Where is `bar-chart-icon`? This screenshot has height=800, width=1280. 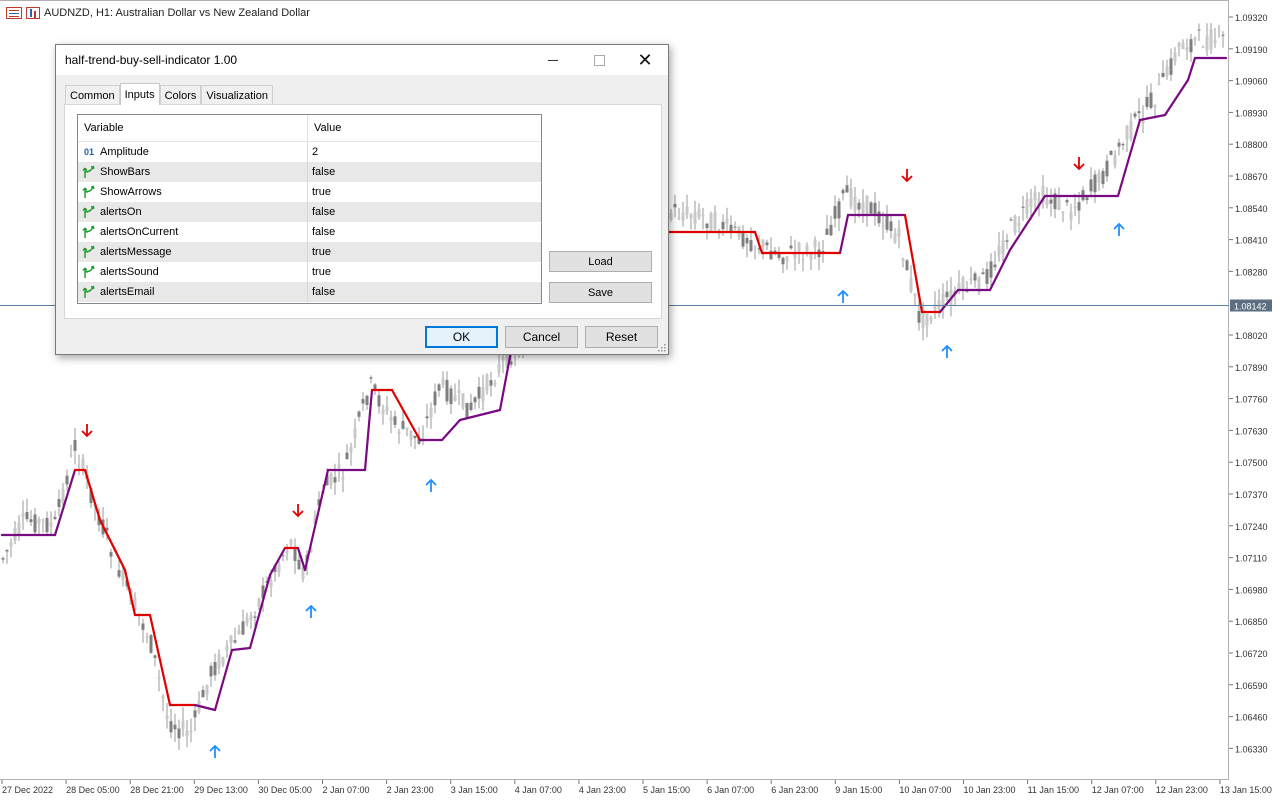 bar-chart-icon is located at coordinates (33, 13).